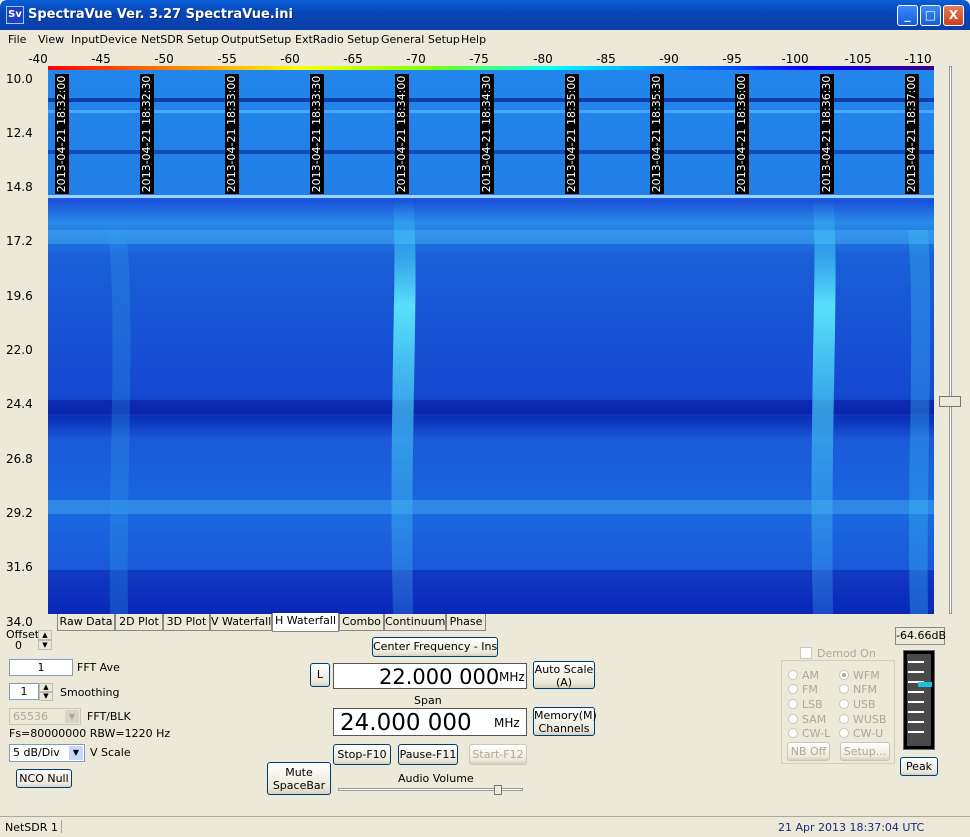  Describe the element at coordinates (498, 754) in the screenshot. I see `start-button: Start-F12` at that location.